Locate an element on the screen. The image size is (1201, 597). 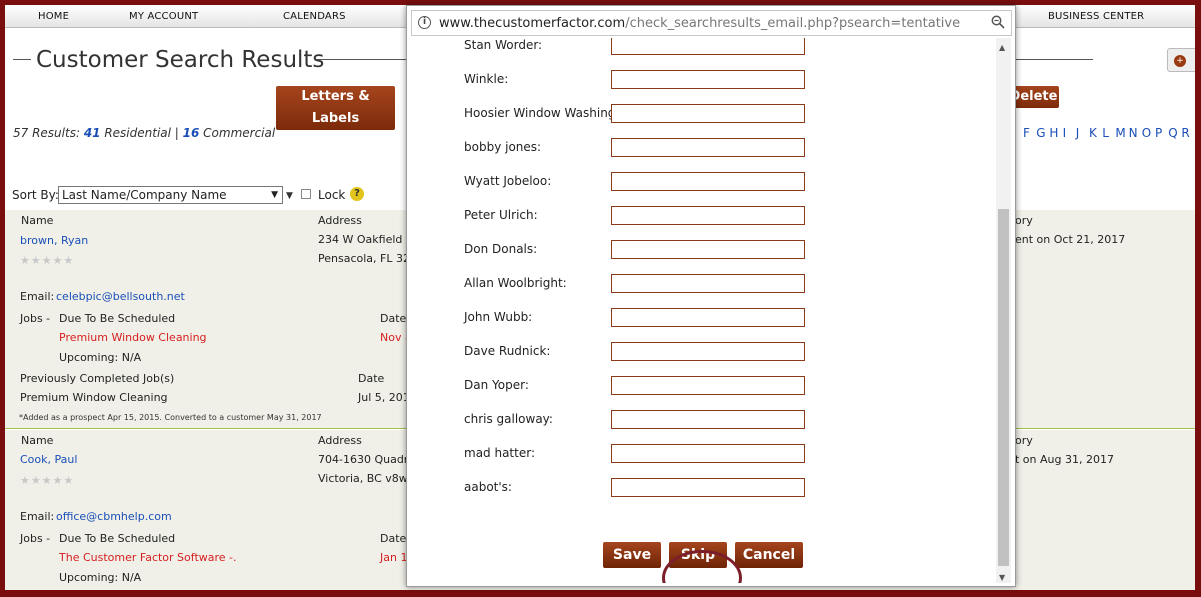
alpha-link: G is located at coordinates (1040, 133).